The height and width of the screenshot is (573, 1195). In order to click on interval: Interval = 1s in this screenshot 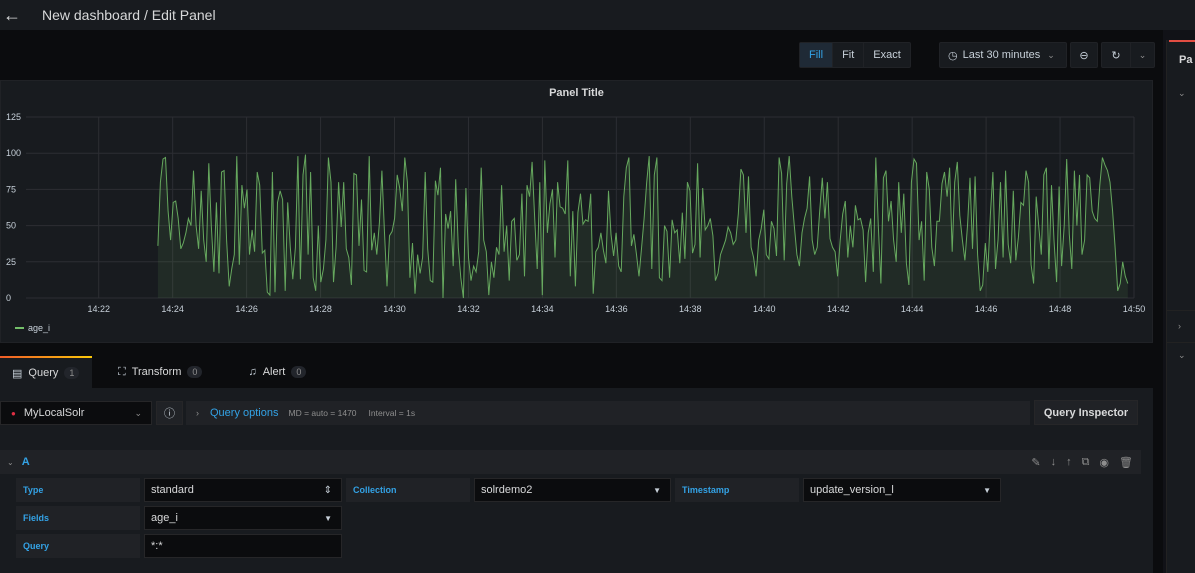, I will do `click(392, 413)`.